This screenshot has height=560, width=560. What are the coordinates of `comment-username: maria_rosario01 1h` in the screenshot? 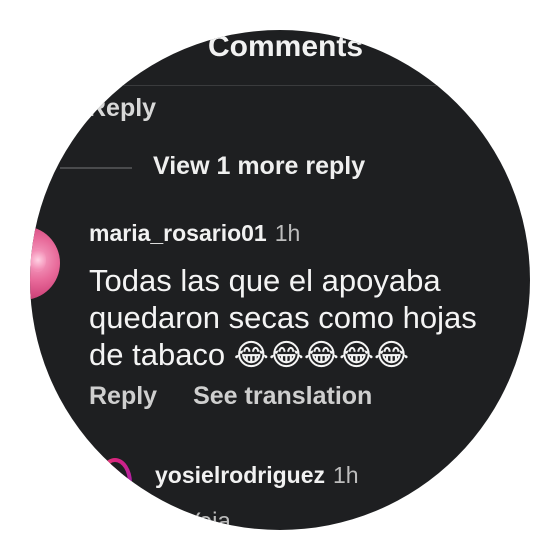 It's located at (194, 233).